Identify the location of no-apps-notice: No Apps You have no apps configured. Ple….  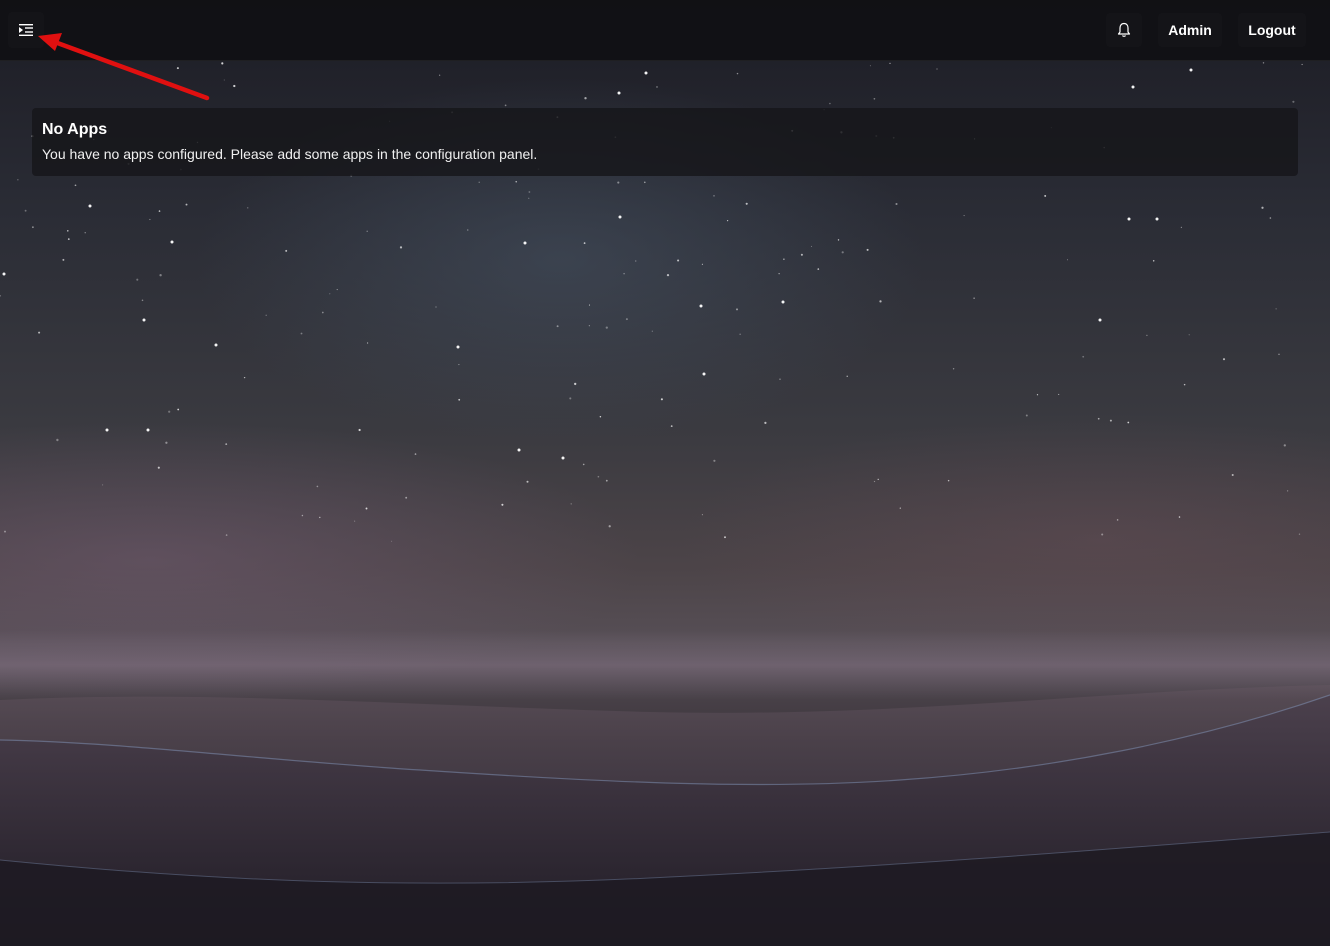
(665, 142).